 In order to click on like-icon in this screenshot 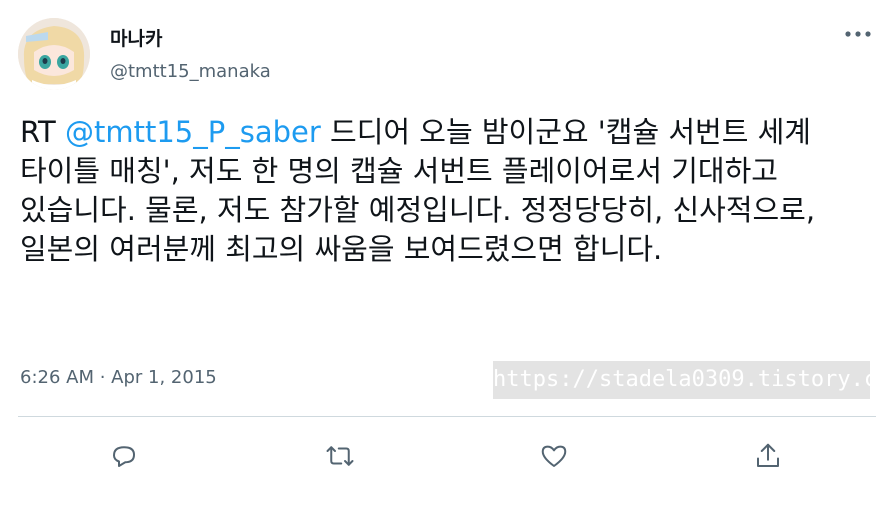, I will do `click(554, 456)`.